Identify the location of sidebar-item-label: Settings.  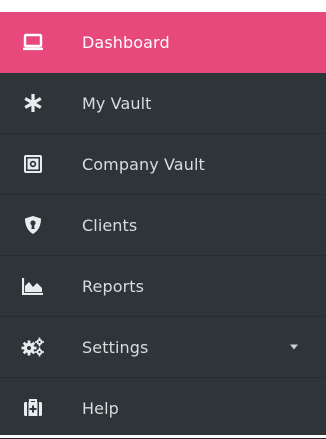
(115, 347).